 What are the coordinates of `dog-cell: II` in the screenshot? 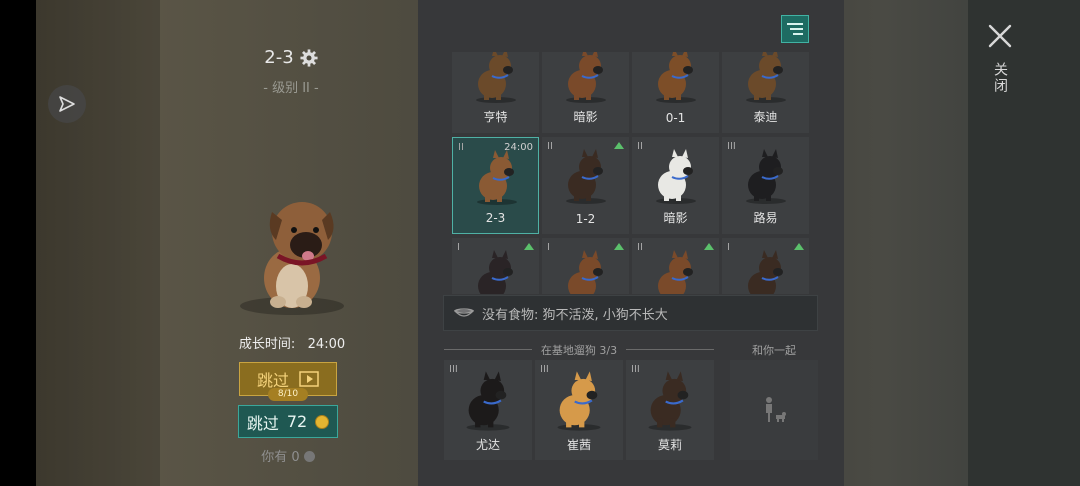 It's located at (675, 266).